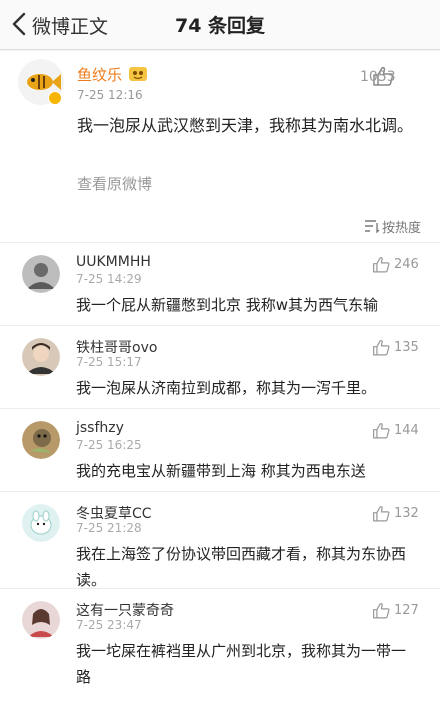 The width and height of the screenshot is (440, 701). Describe the element at coordinates (138, 74) in the screenshot. I see `fan-medal-icon` at that location.